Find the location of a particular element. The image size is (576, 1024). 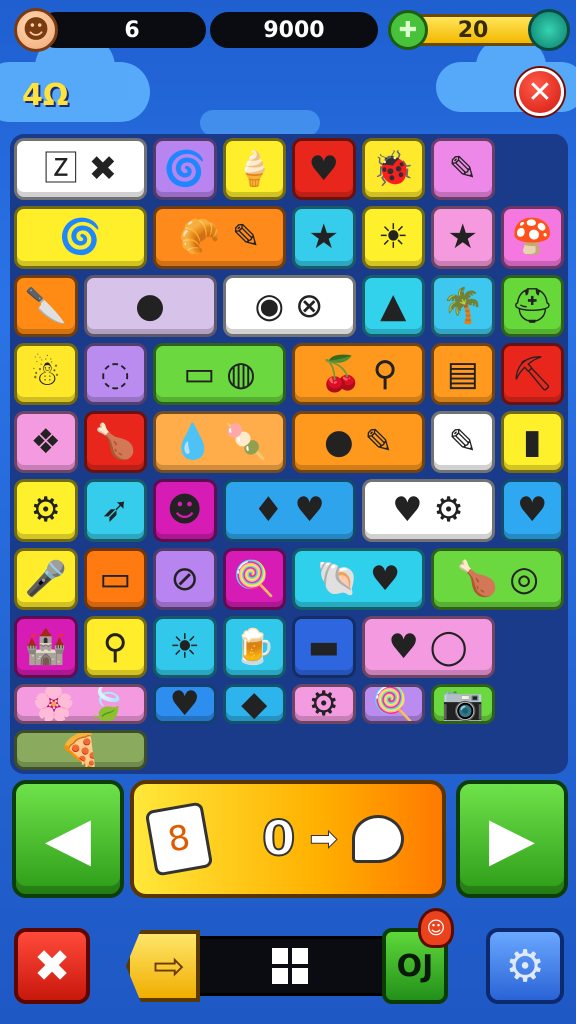

tile-key-icon: ⚲ is located at coordinates (115, 646).